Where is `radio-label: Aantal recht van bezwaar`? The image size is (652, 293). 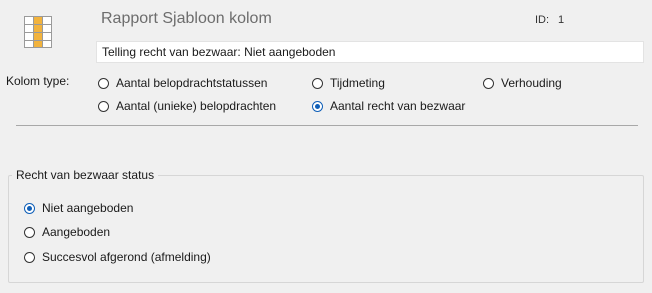 radio-label: Aantal recht van bezwaar is located at coordinates (398, 106).